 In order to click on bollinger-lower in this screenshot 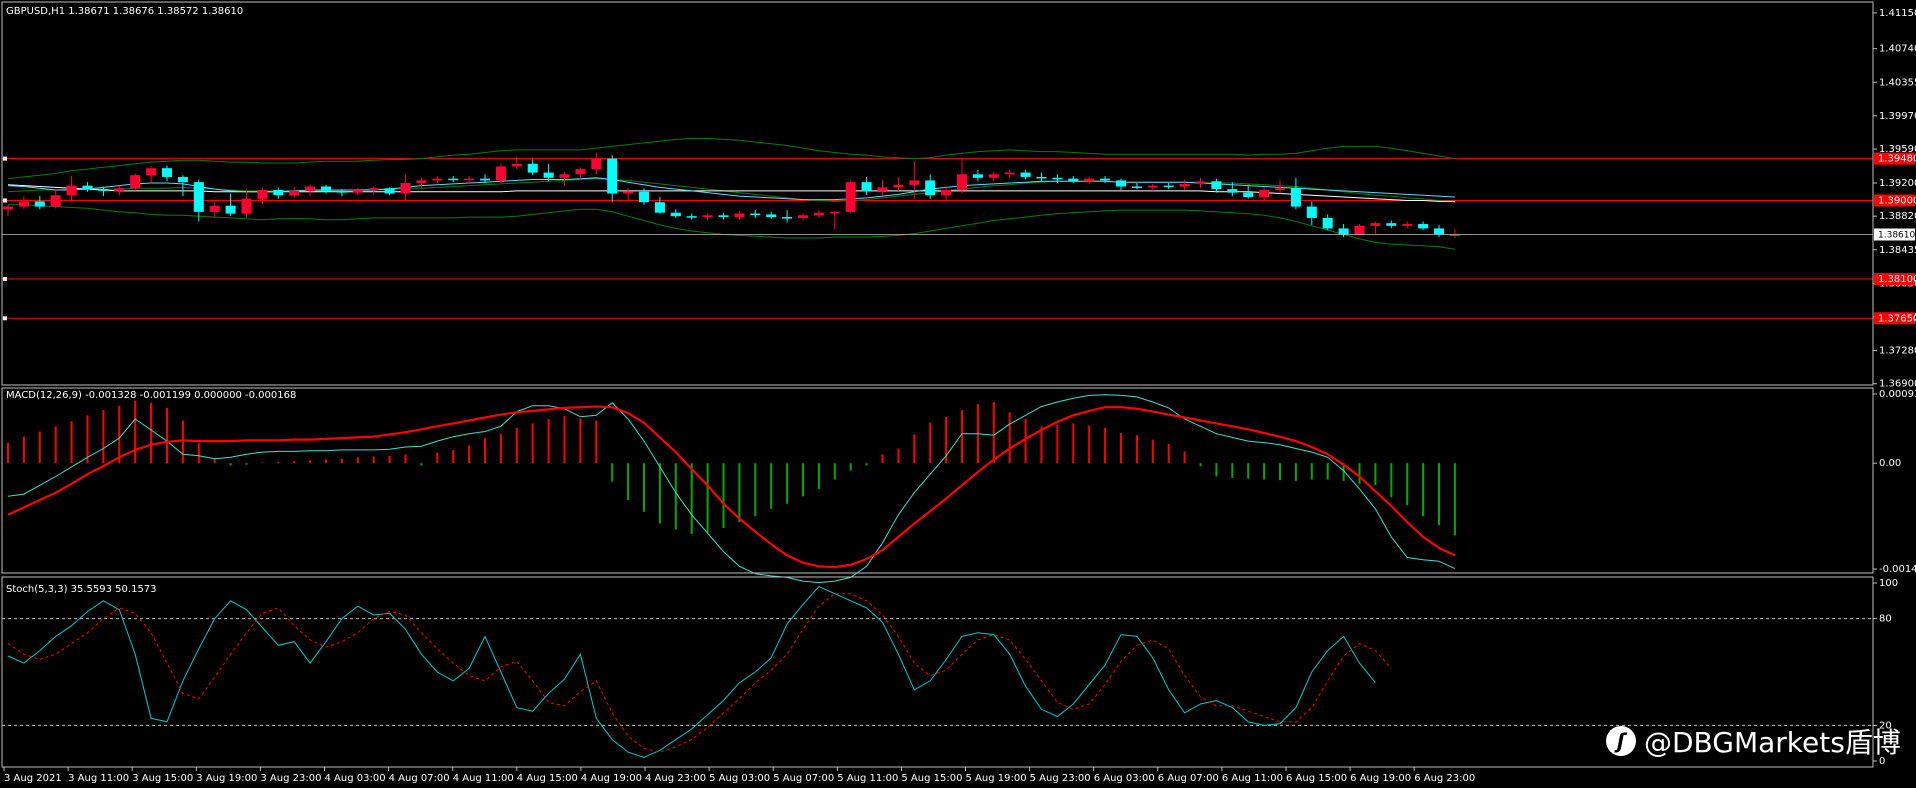, I will do `click(731, 227)`.